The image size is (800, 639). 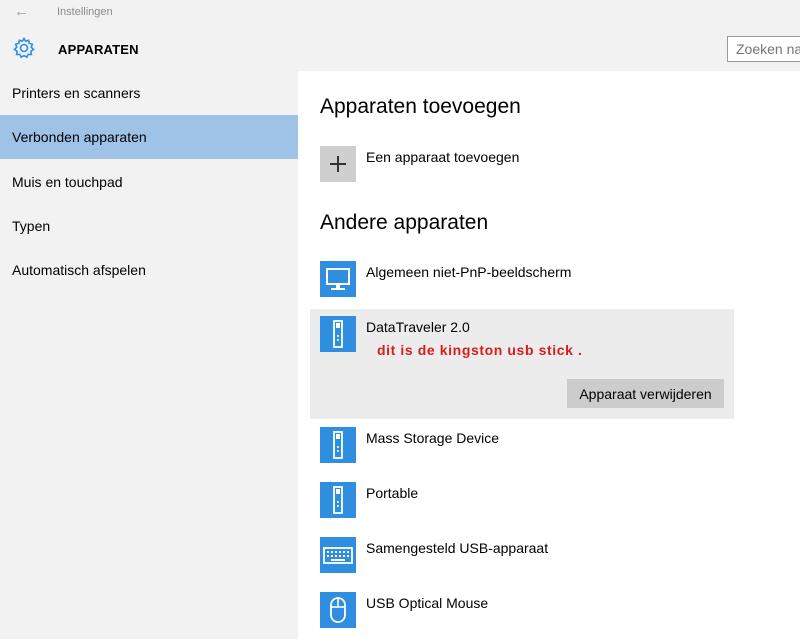 I want to click on search-input, so click(x=763, y=49).